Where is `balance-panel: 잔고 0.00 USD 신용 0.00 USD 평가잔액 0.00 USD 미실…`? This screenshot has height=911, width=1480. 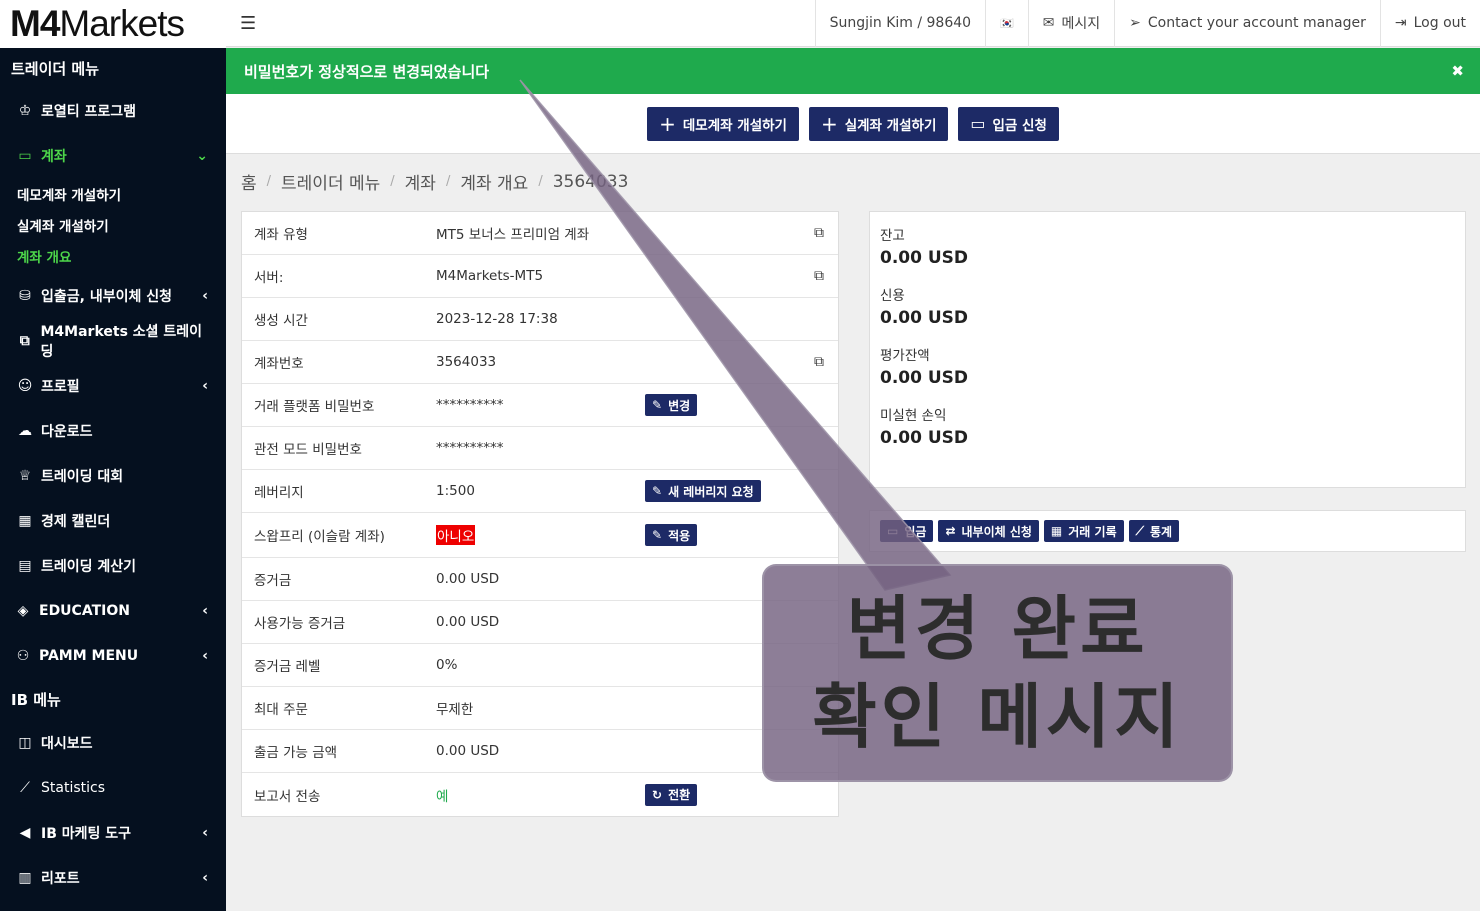
balance-panel: 잔고 0.00 USD 신용 0.00 USD 평가잔액 0.00 USD 미실… is located at coordinates (1167, 349).